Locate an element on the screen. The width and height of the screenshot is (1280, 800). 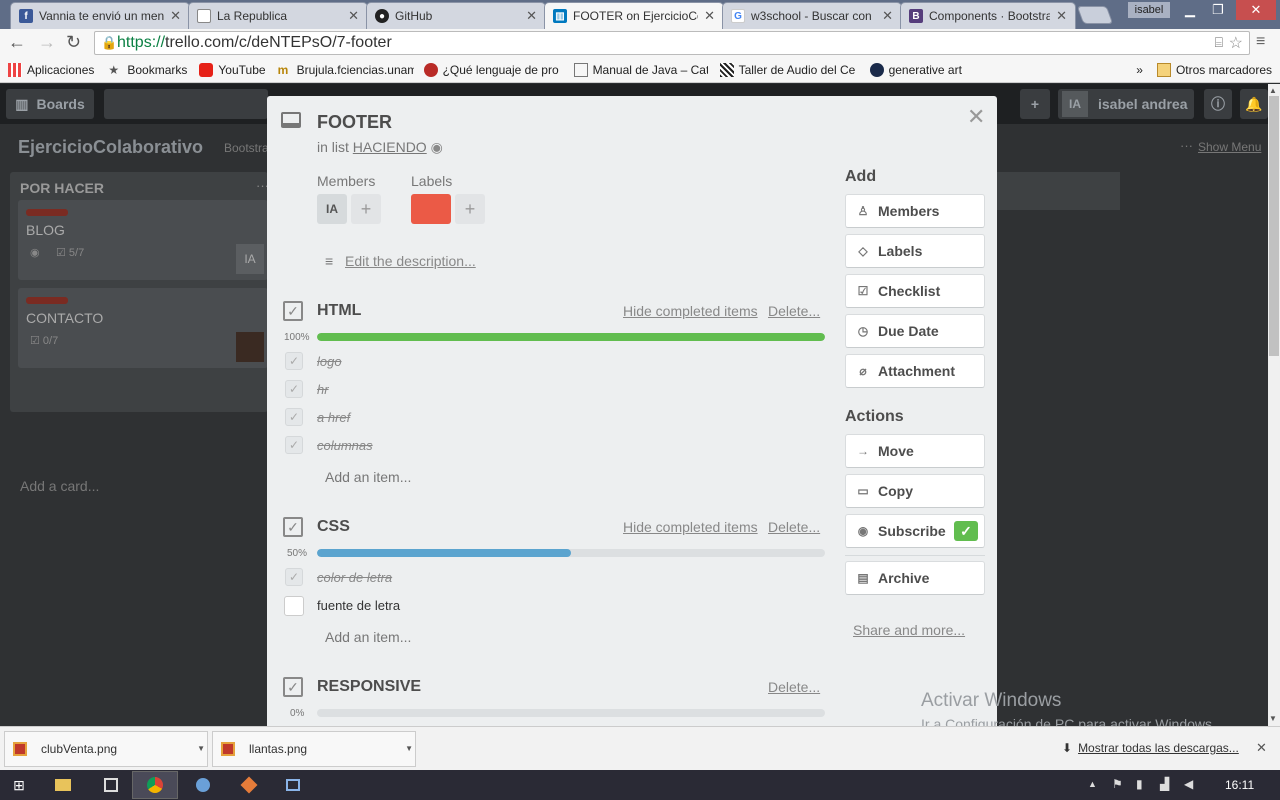
checklist-title: RESPONSIVE is located at coordinates (369, 687).